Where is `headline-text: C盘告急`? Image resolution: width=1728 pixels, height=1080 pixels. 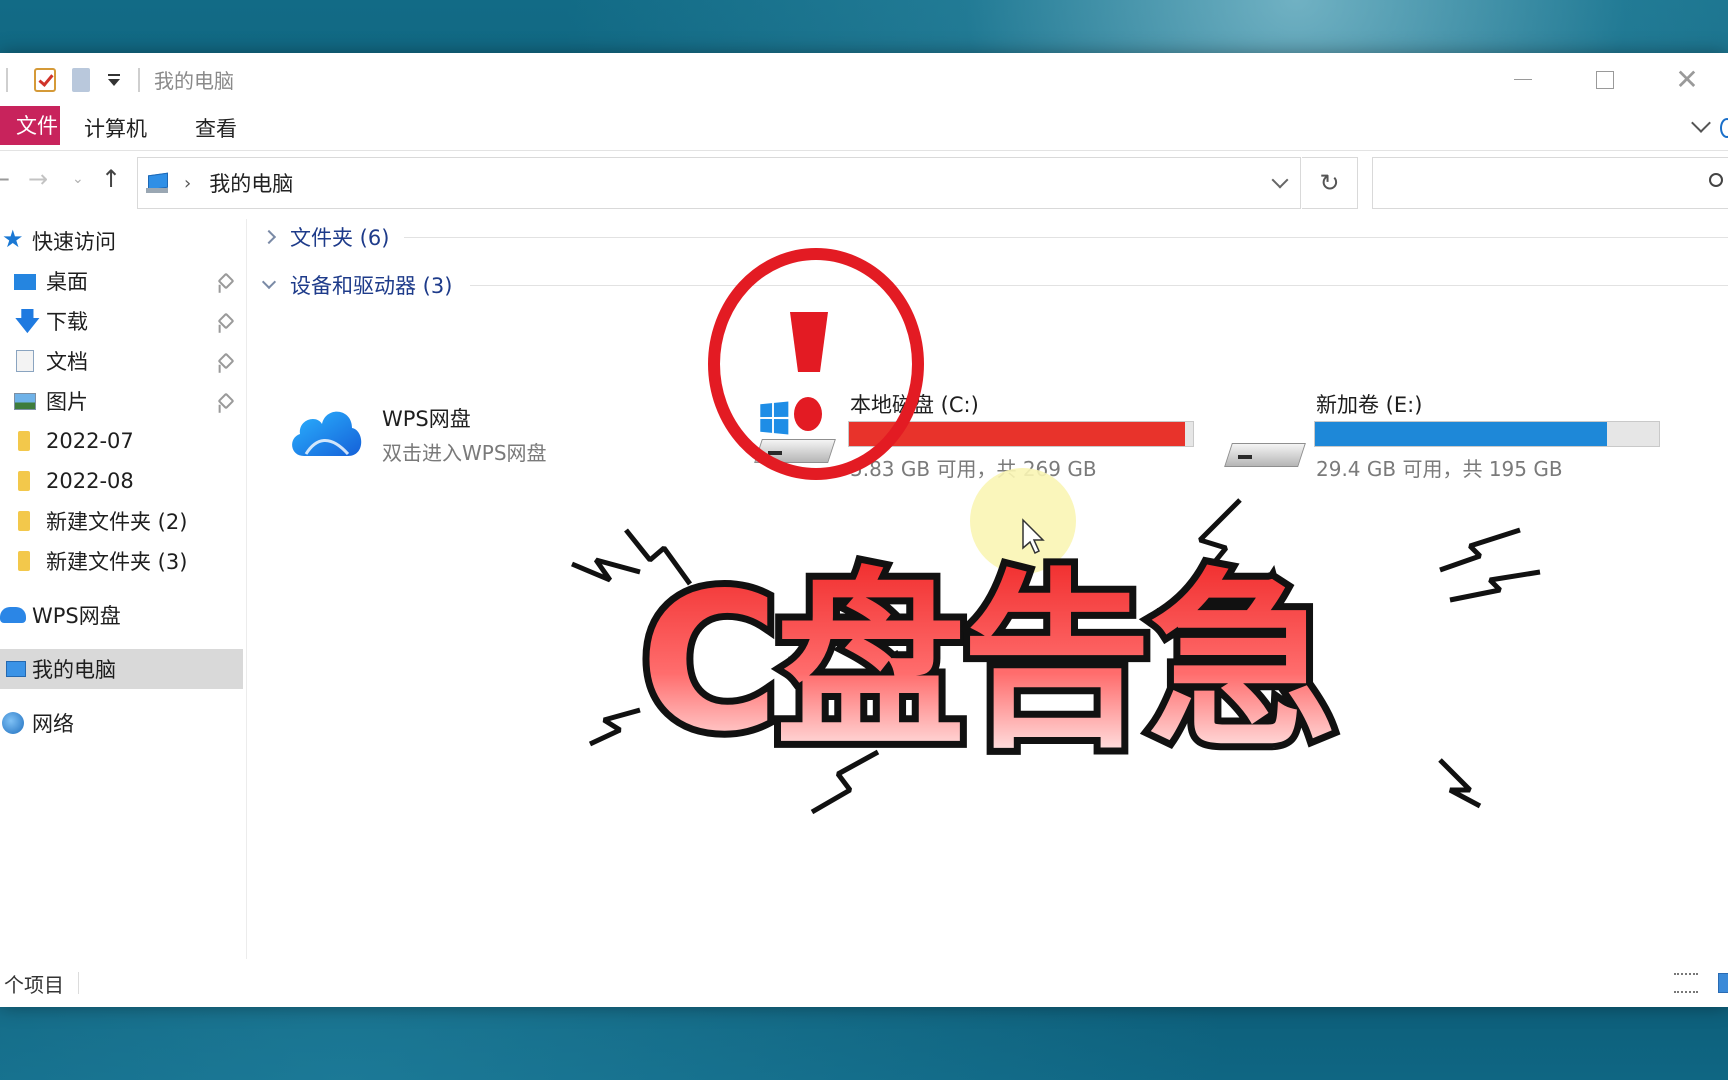
headline-text: C盘告急 is located at coordinates (986, 662).